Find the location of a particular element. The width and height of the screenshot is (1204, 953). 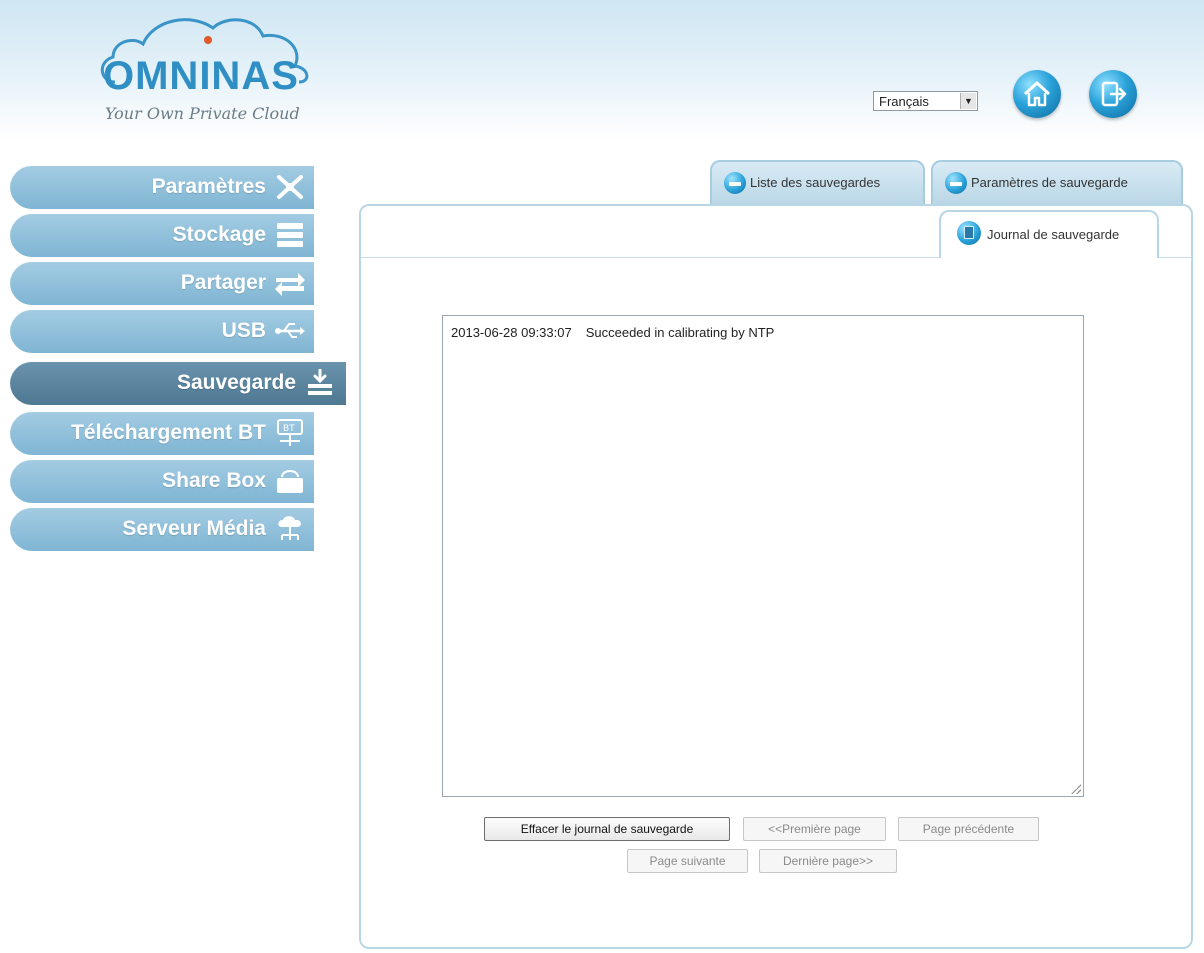

tab-journal-de-sauvegarde: Journal de sauvegarde is located at coordinates (1049, 234).